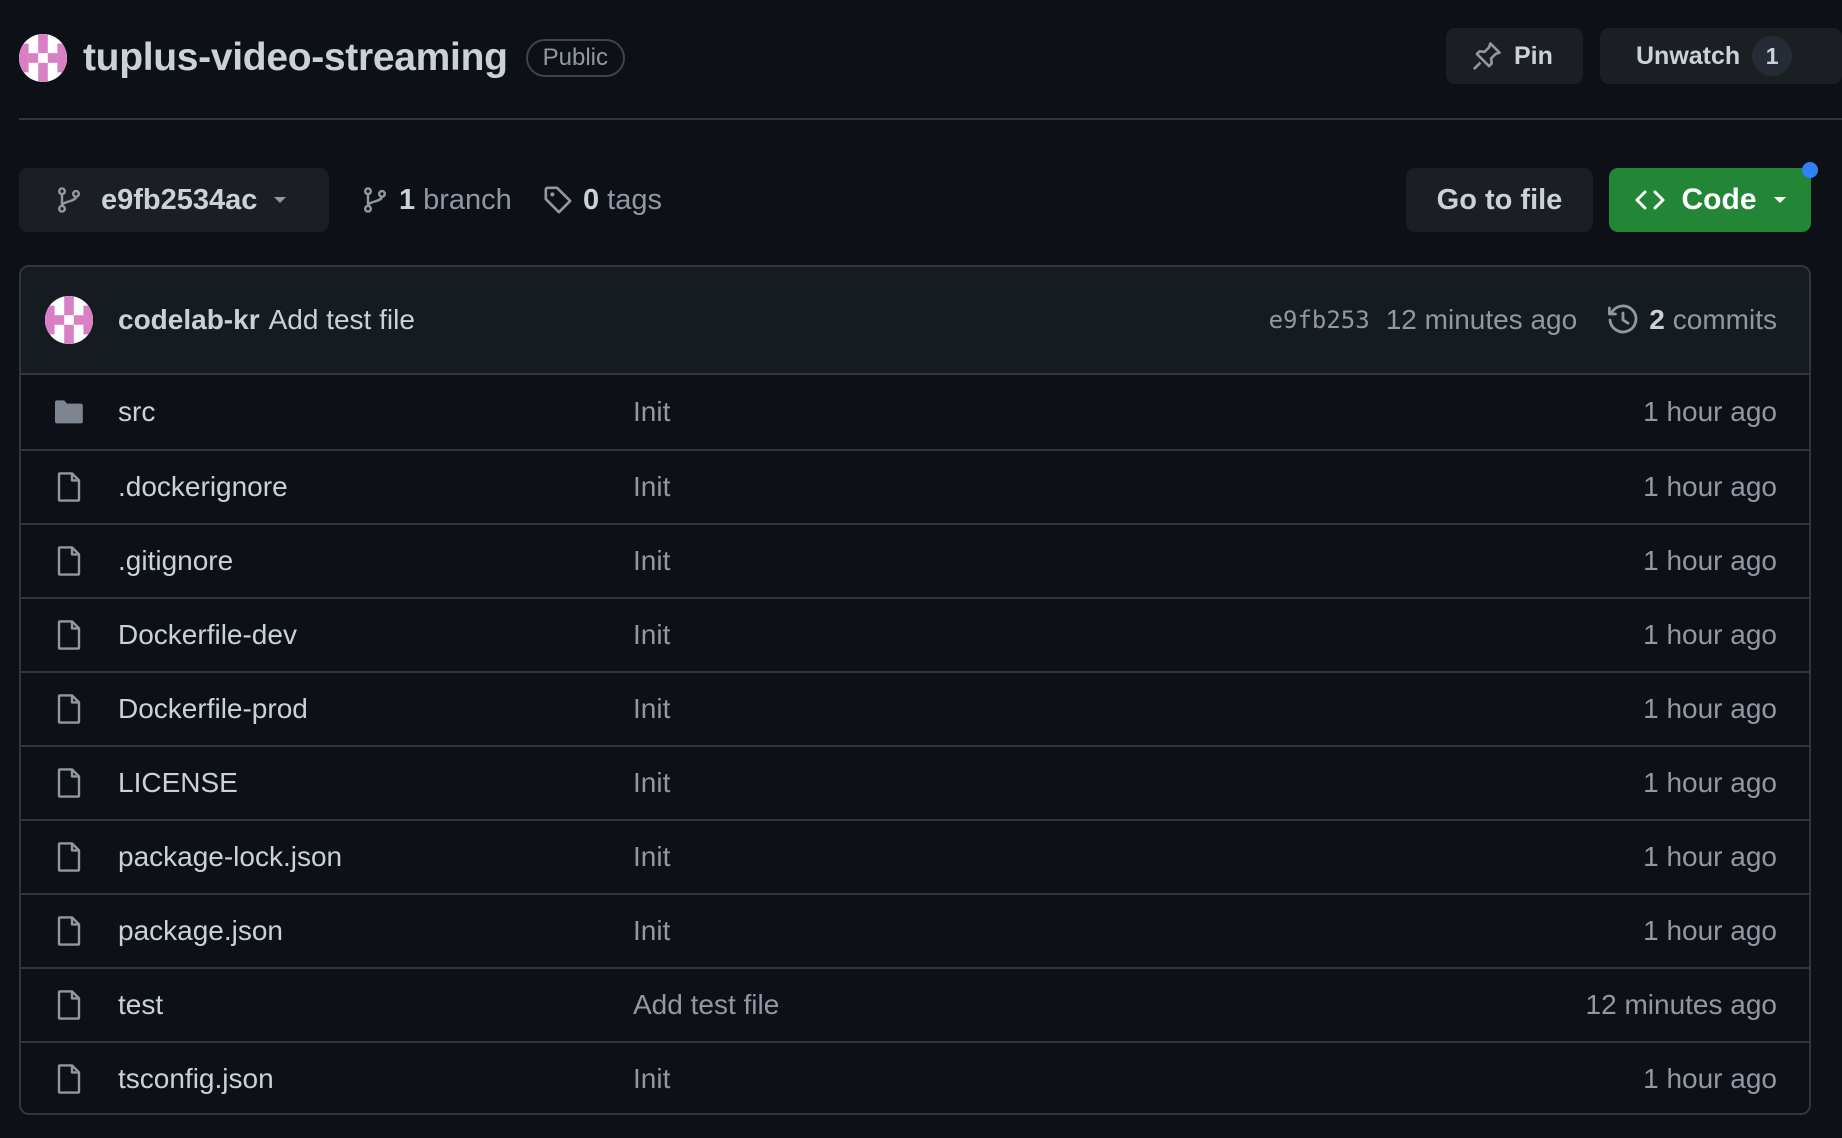 This screenshot has width=1842, height=1138. I want to click on file-row: Dockerfile-dev Init 1 hour ago, so click(915, 634).